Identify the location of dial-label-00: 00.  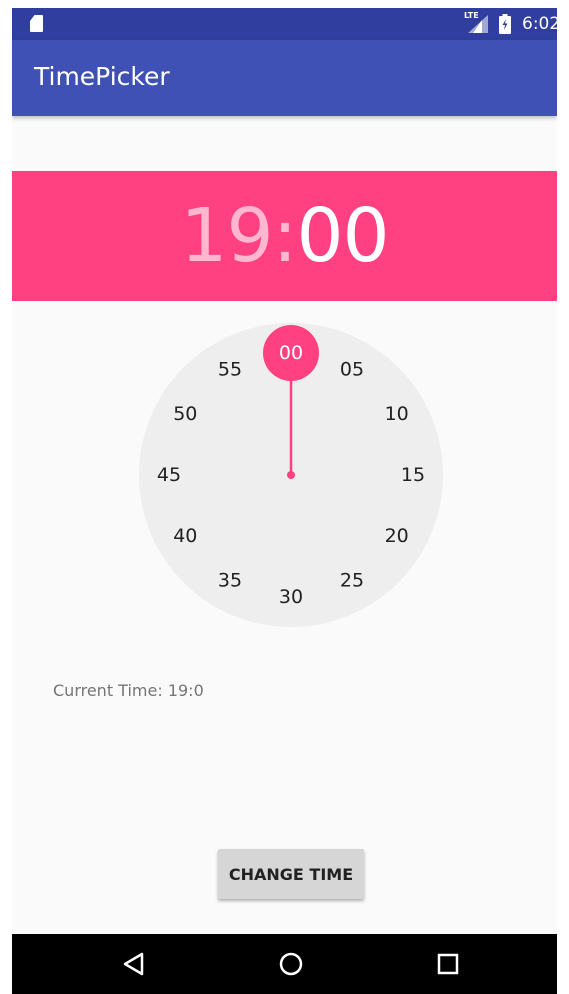
(291, 353).